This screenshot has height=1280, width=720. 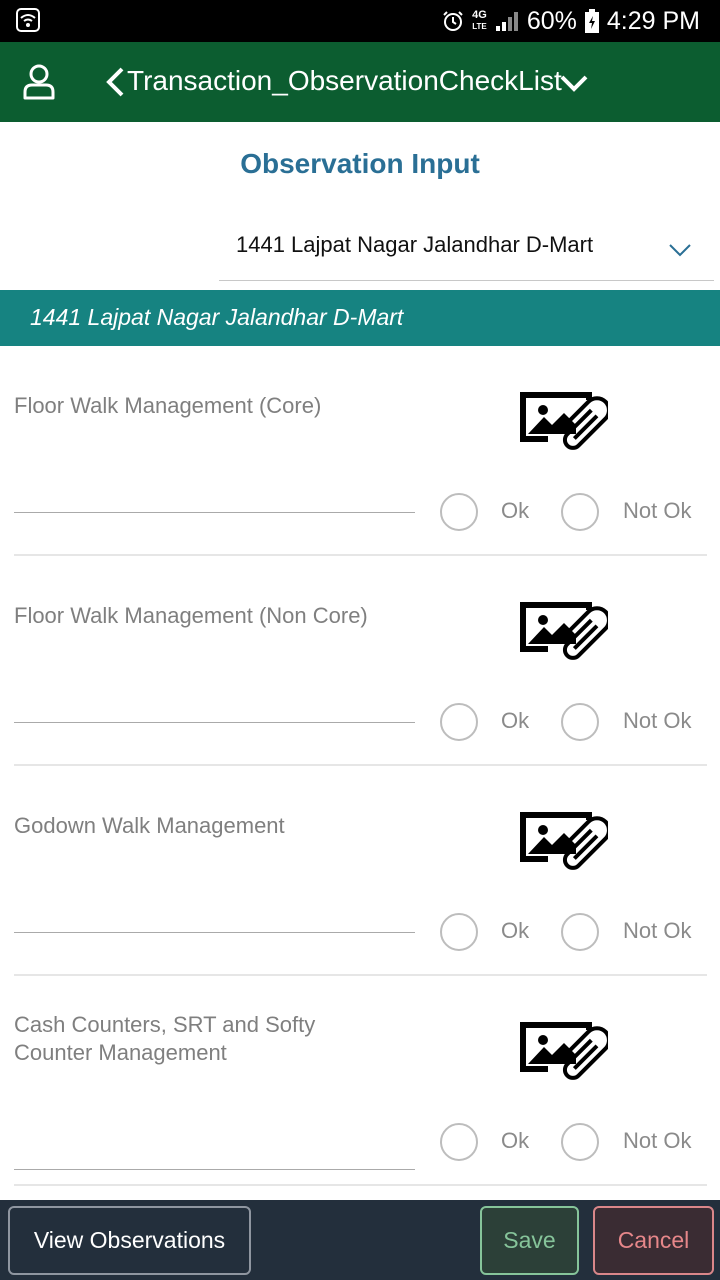 What do you see at coordinates (39, 82) in the screenshot?
I see `user-icon` at bounding box center [39, 82].